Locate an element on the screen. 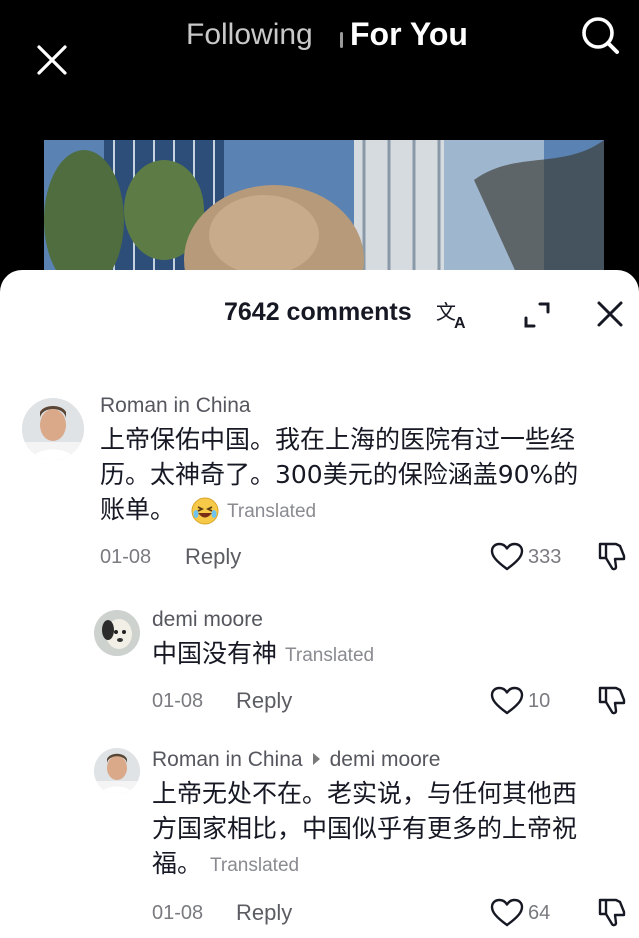  comment-text-line: 账单。 is located at coordinates (138, 509).